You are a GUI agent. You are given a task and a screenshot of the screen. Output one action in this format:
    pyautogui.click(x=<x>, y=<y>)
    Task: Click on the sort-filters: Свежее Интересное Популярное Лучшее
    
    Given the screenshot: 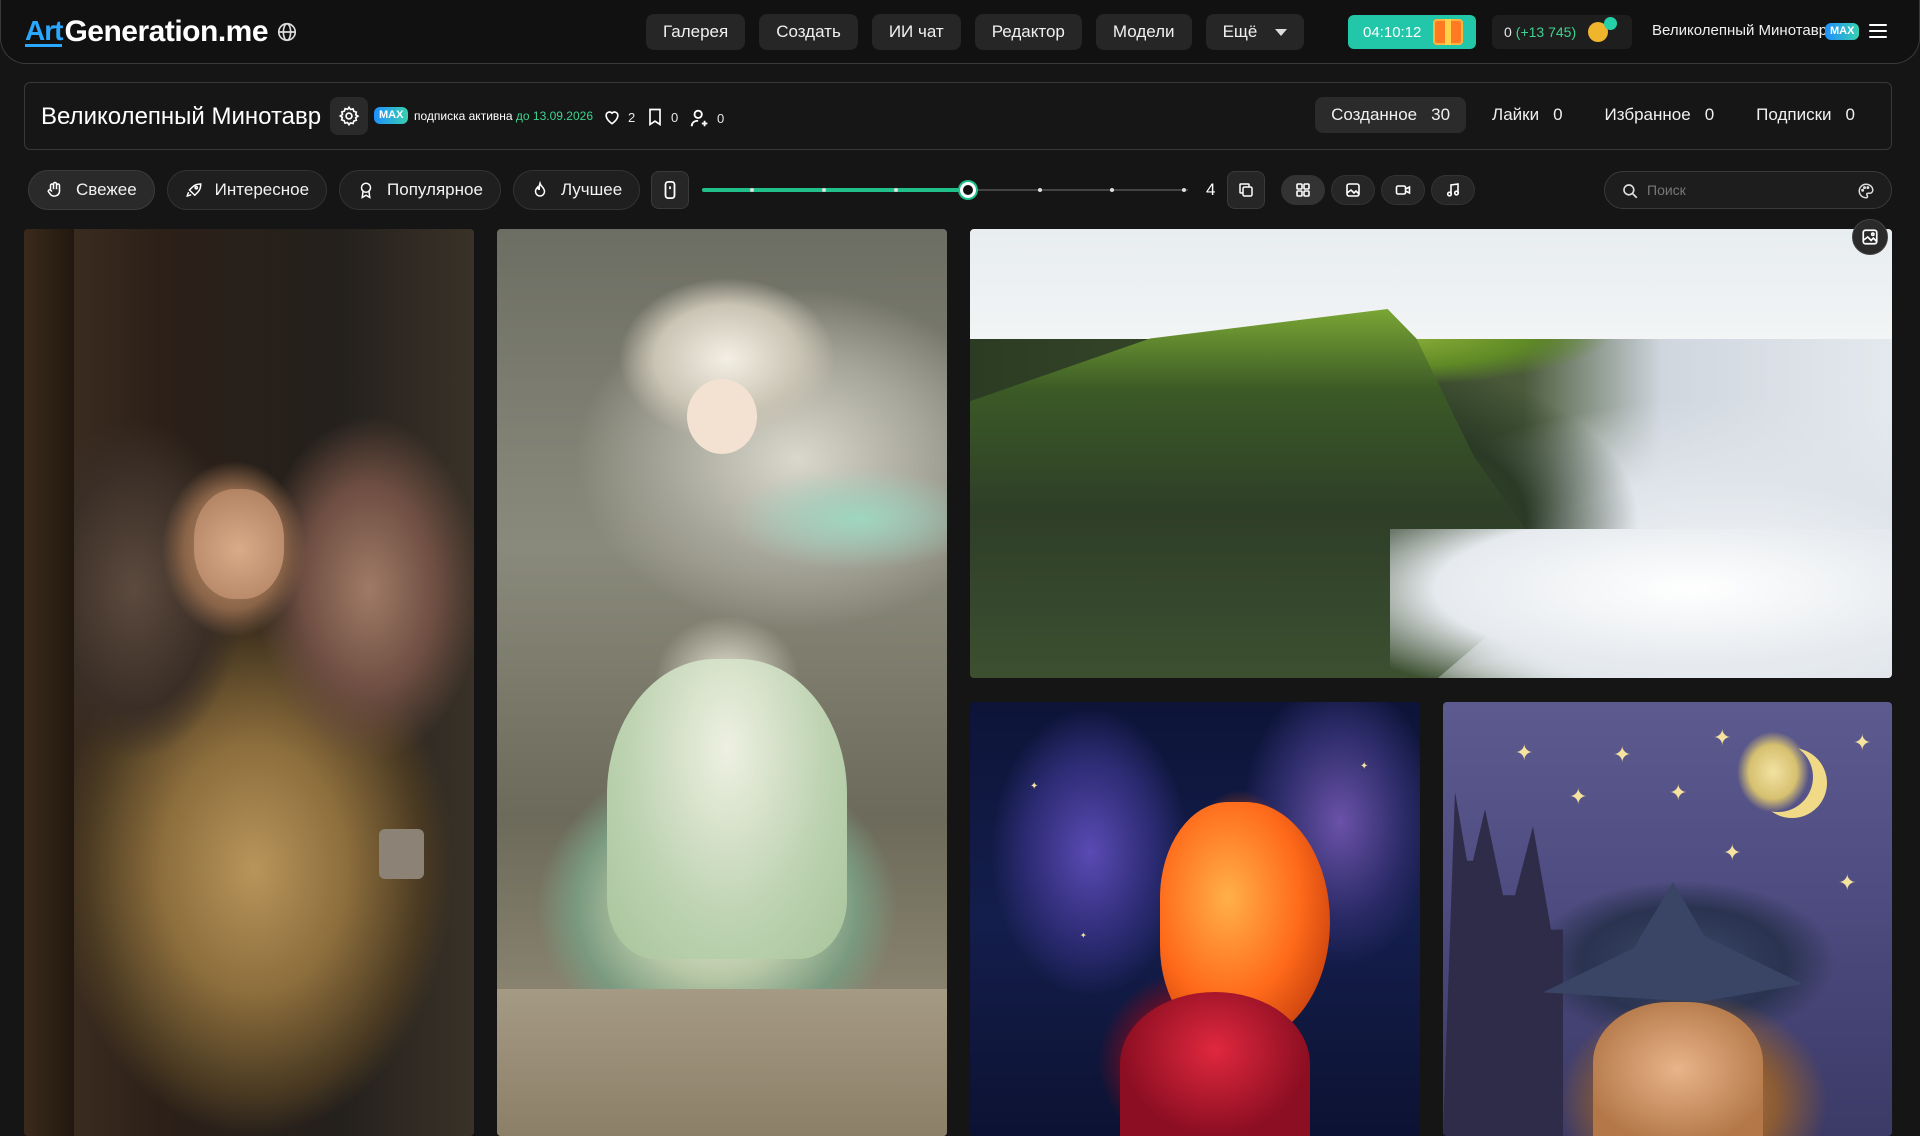 What is the action you would take?
    pyautogui.click(x=334, y=190)
    